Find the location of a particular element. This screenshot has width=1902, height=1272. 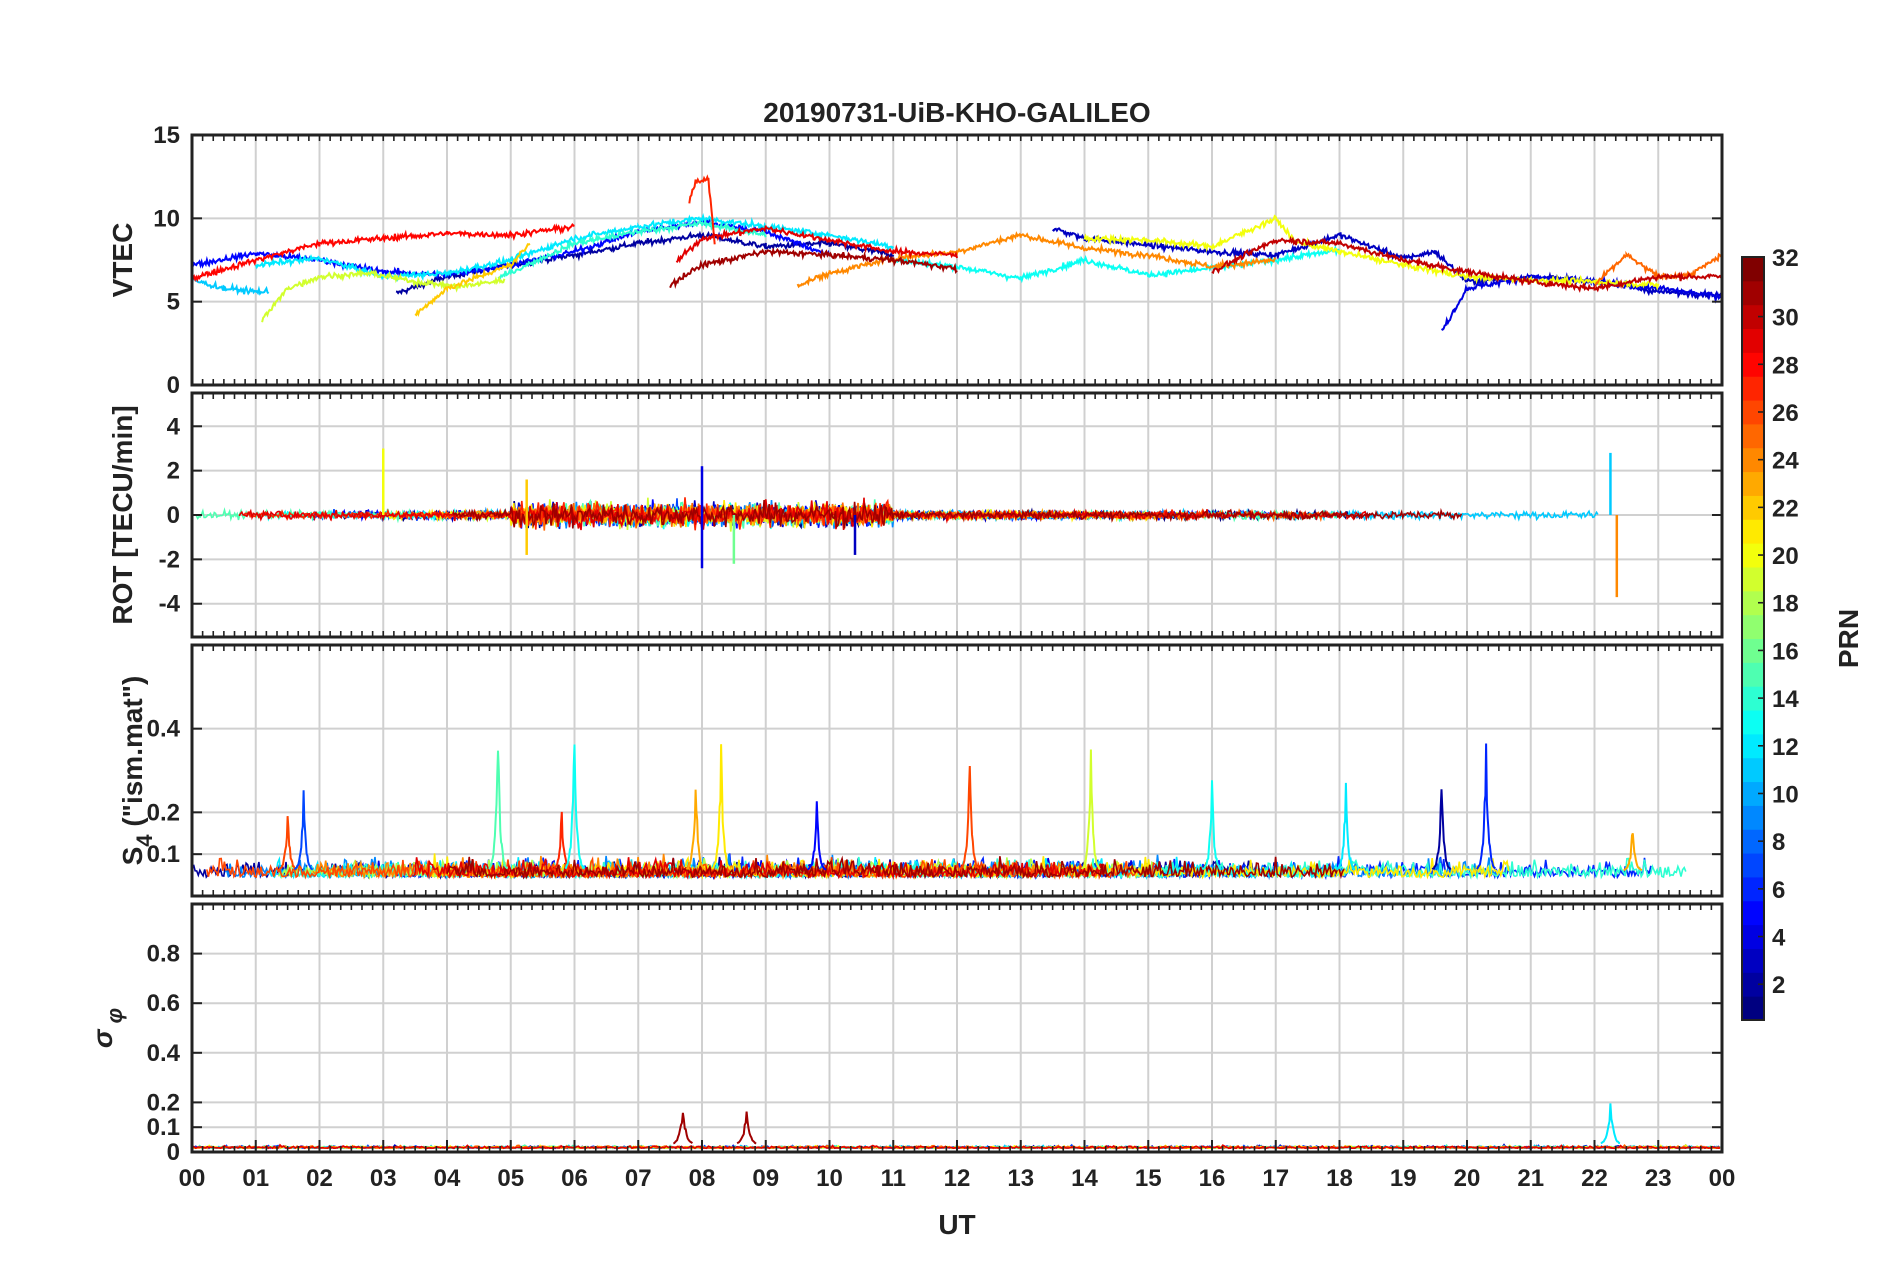

x-tick-label: 05 is located at coordinates (510, 1178).